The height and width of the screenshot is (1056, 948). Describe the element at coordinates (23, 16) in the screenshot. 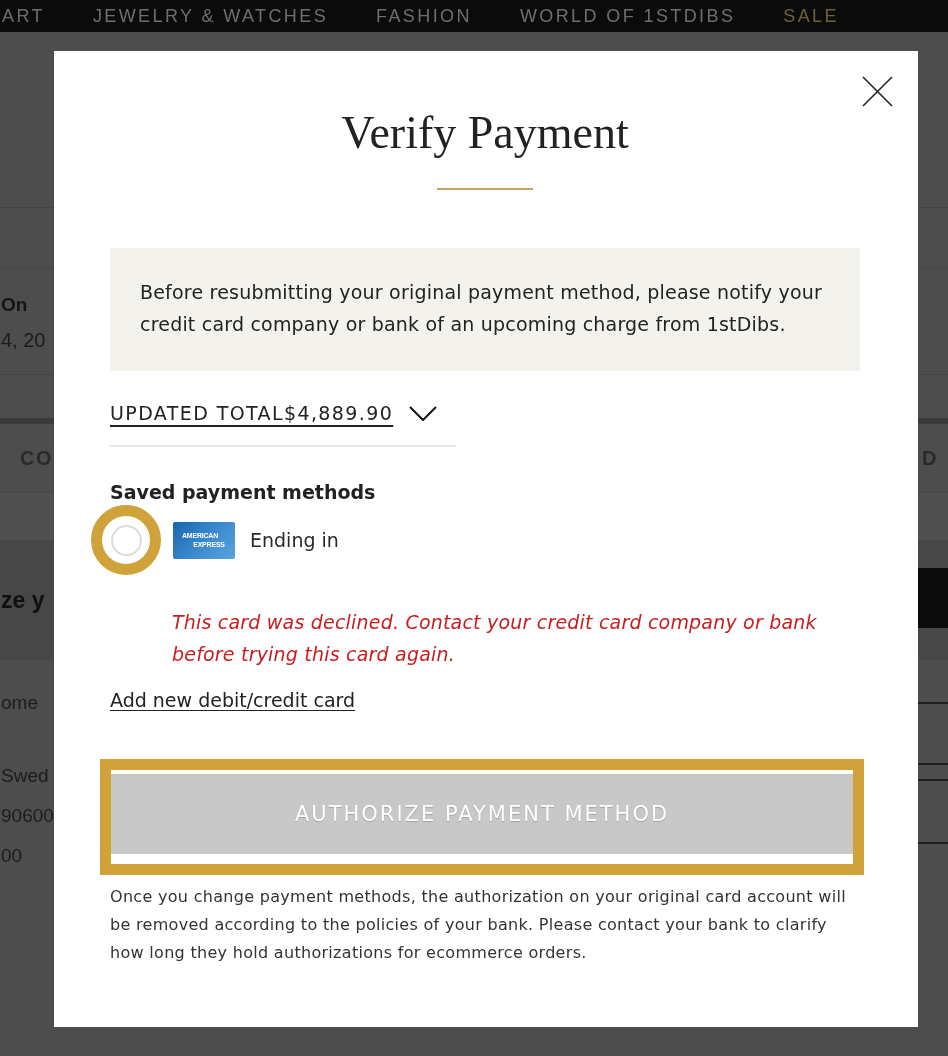

I see `nav-link: ART` at that location.